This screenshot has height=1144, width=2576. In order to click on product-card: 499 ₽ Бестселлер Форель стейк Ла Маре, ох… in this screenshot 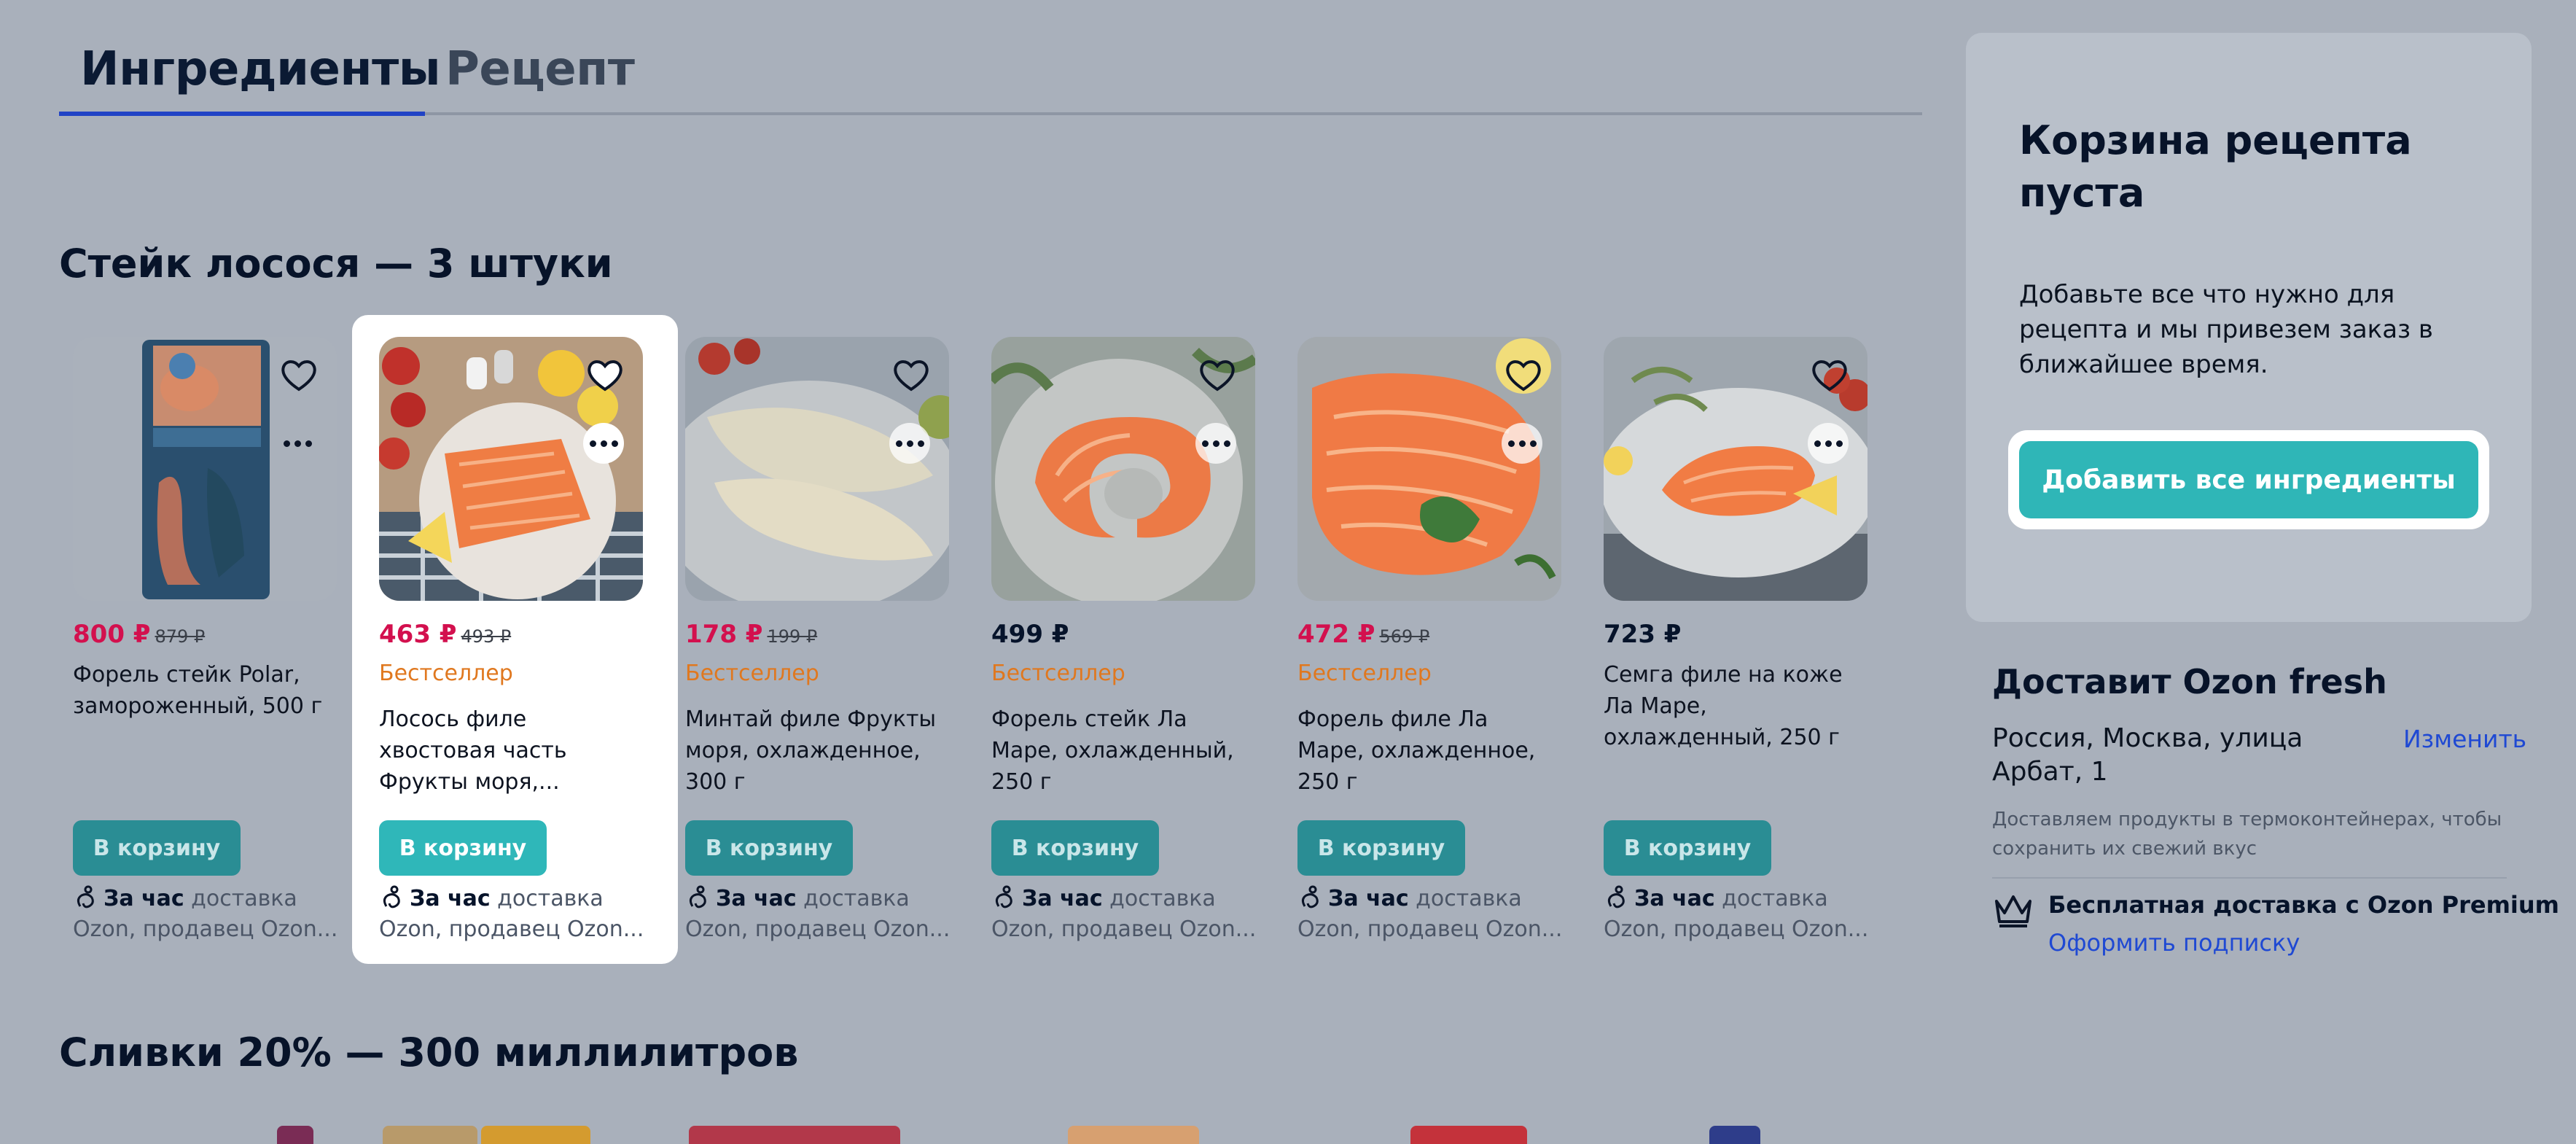, I will do `click(1117, 639)`.